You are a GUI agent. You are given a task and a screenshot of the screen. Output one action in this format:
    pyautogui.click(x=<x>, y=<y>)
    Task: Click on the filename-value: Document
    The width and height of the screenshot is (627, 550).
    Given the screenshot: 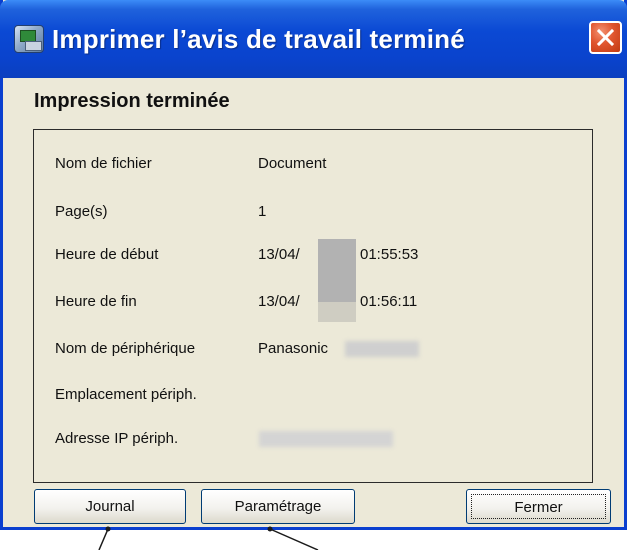 What is the action you would take?
    pyautogui.click(x=292, y=163)
    